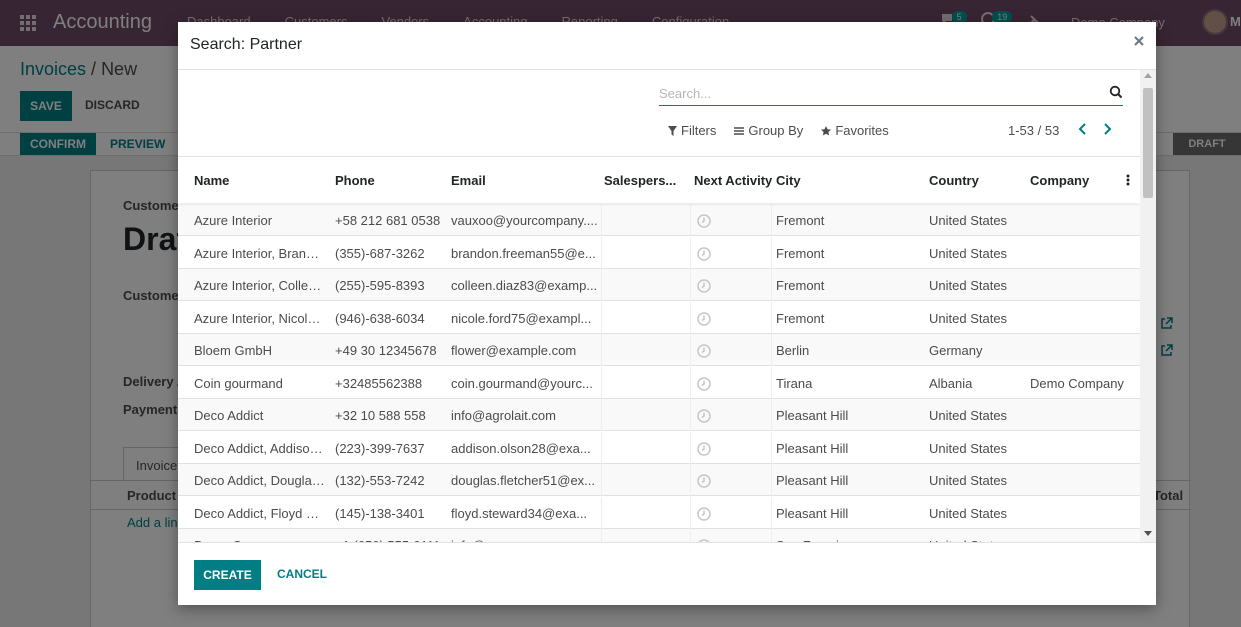 This screenshot has height=627, width=1241. Describe the element at coordinates (1077, 383) in the screenshot. I see `cell-company: Demo Company` at that location.